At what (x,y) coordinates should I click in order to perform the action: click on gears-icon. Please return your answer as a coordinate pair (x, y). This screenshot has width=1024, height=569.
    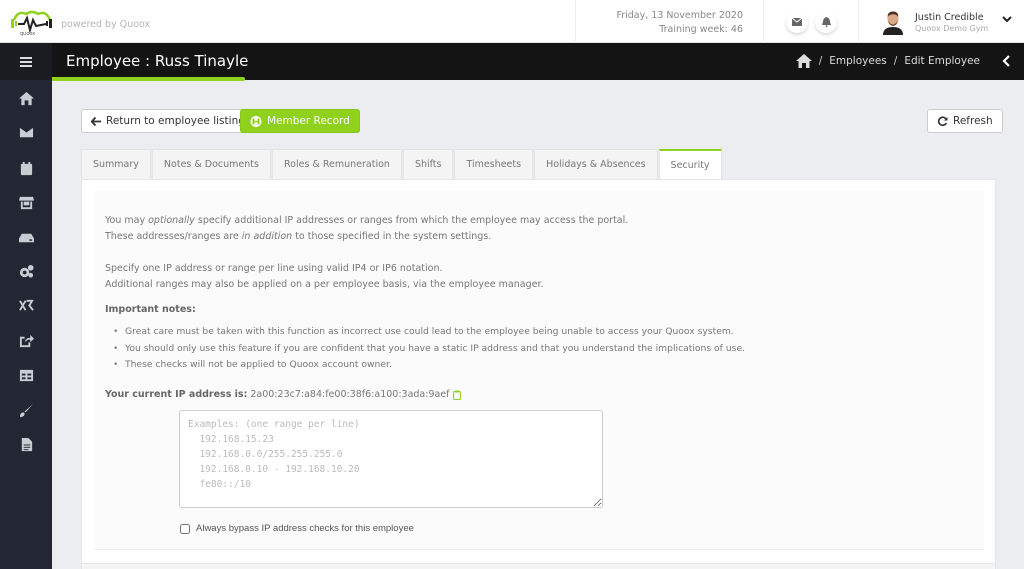
    Looking at the image, I should click on (26, 271).